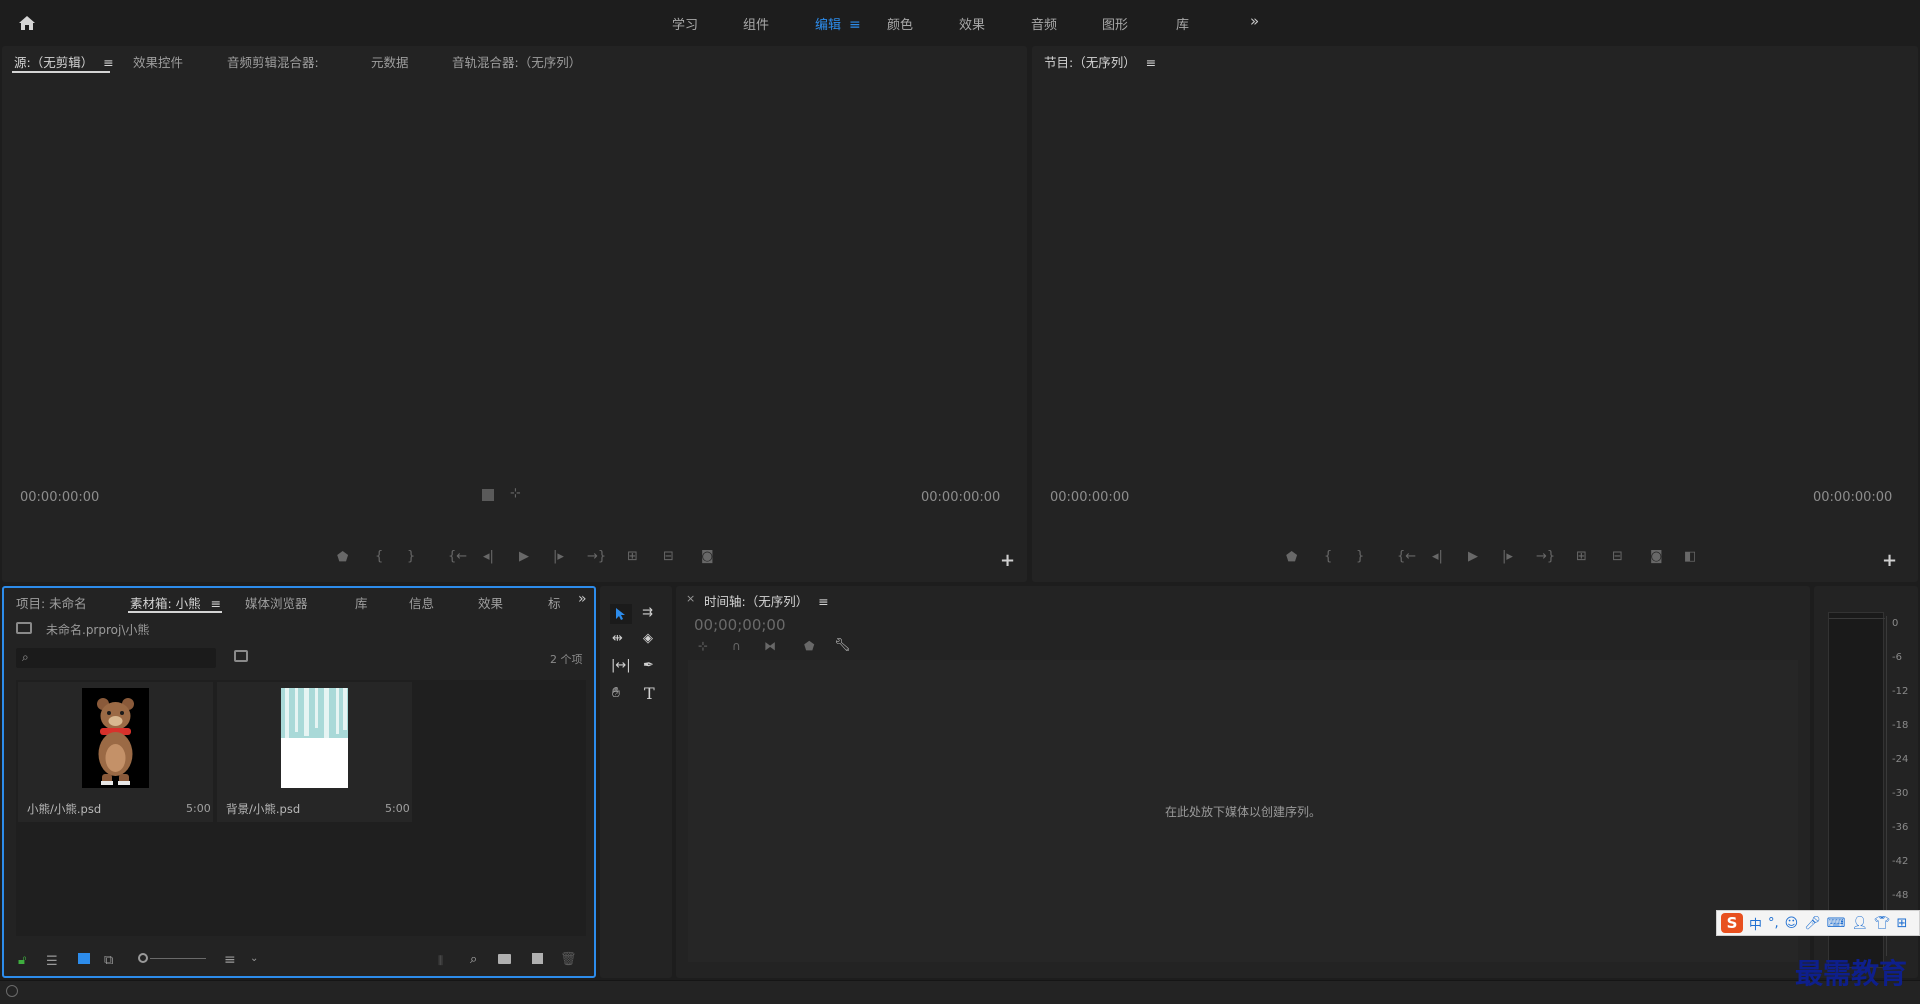 The height and width of the screenshot is (1004, 1920). Describe the element at coordinates (143, 958) in the screenshot. I see `zoom-slider-handle` at that location.